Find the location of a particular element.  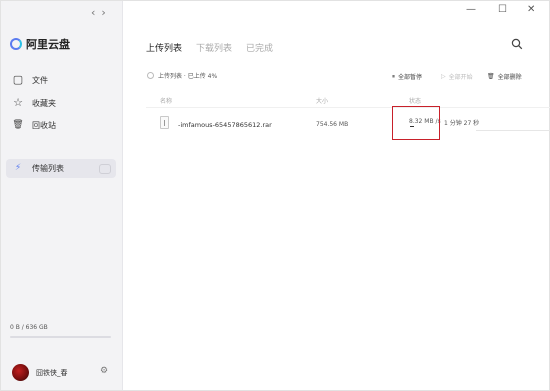

storage-bar is located at coordinates (60, 337).